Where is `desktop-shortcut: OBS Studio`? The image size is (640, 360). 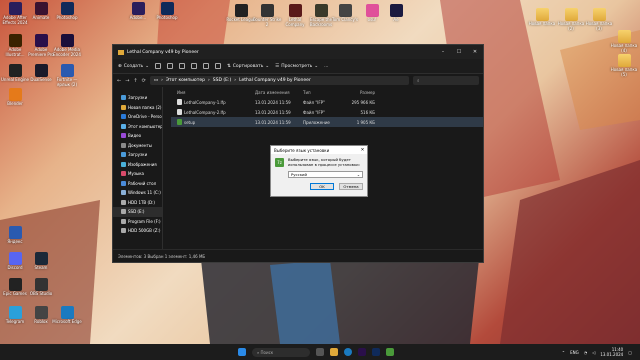
desktop-shortcut: OBS Studio is located at coordinates (41, 287).